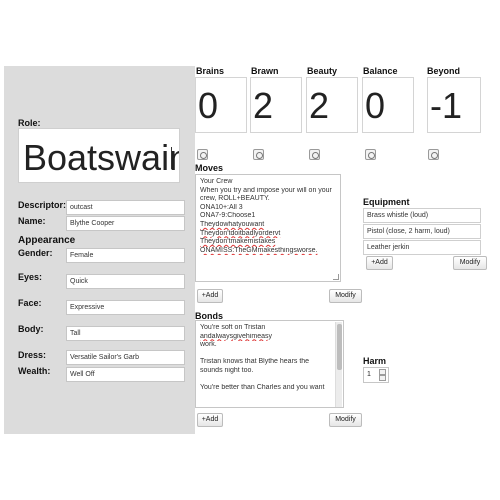 Image resolution: width=500 pixels, height=500 pixels. Describe the element at coordinates (34, 371) in the screenshot. I see `wealth-label: Wealth:` at that location.